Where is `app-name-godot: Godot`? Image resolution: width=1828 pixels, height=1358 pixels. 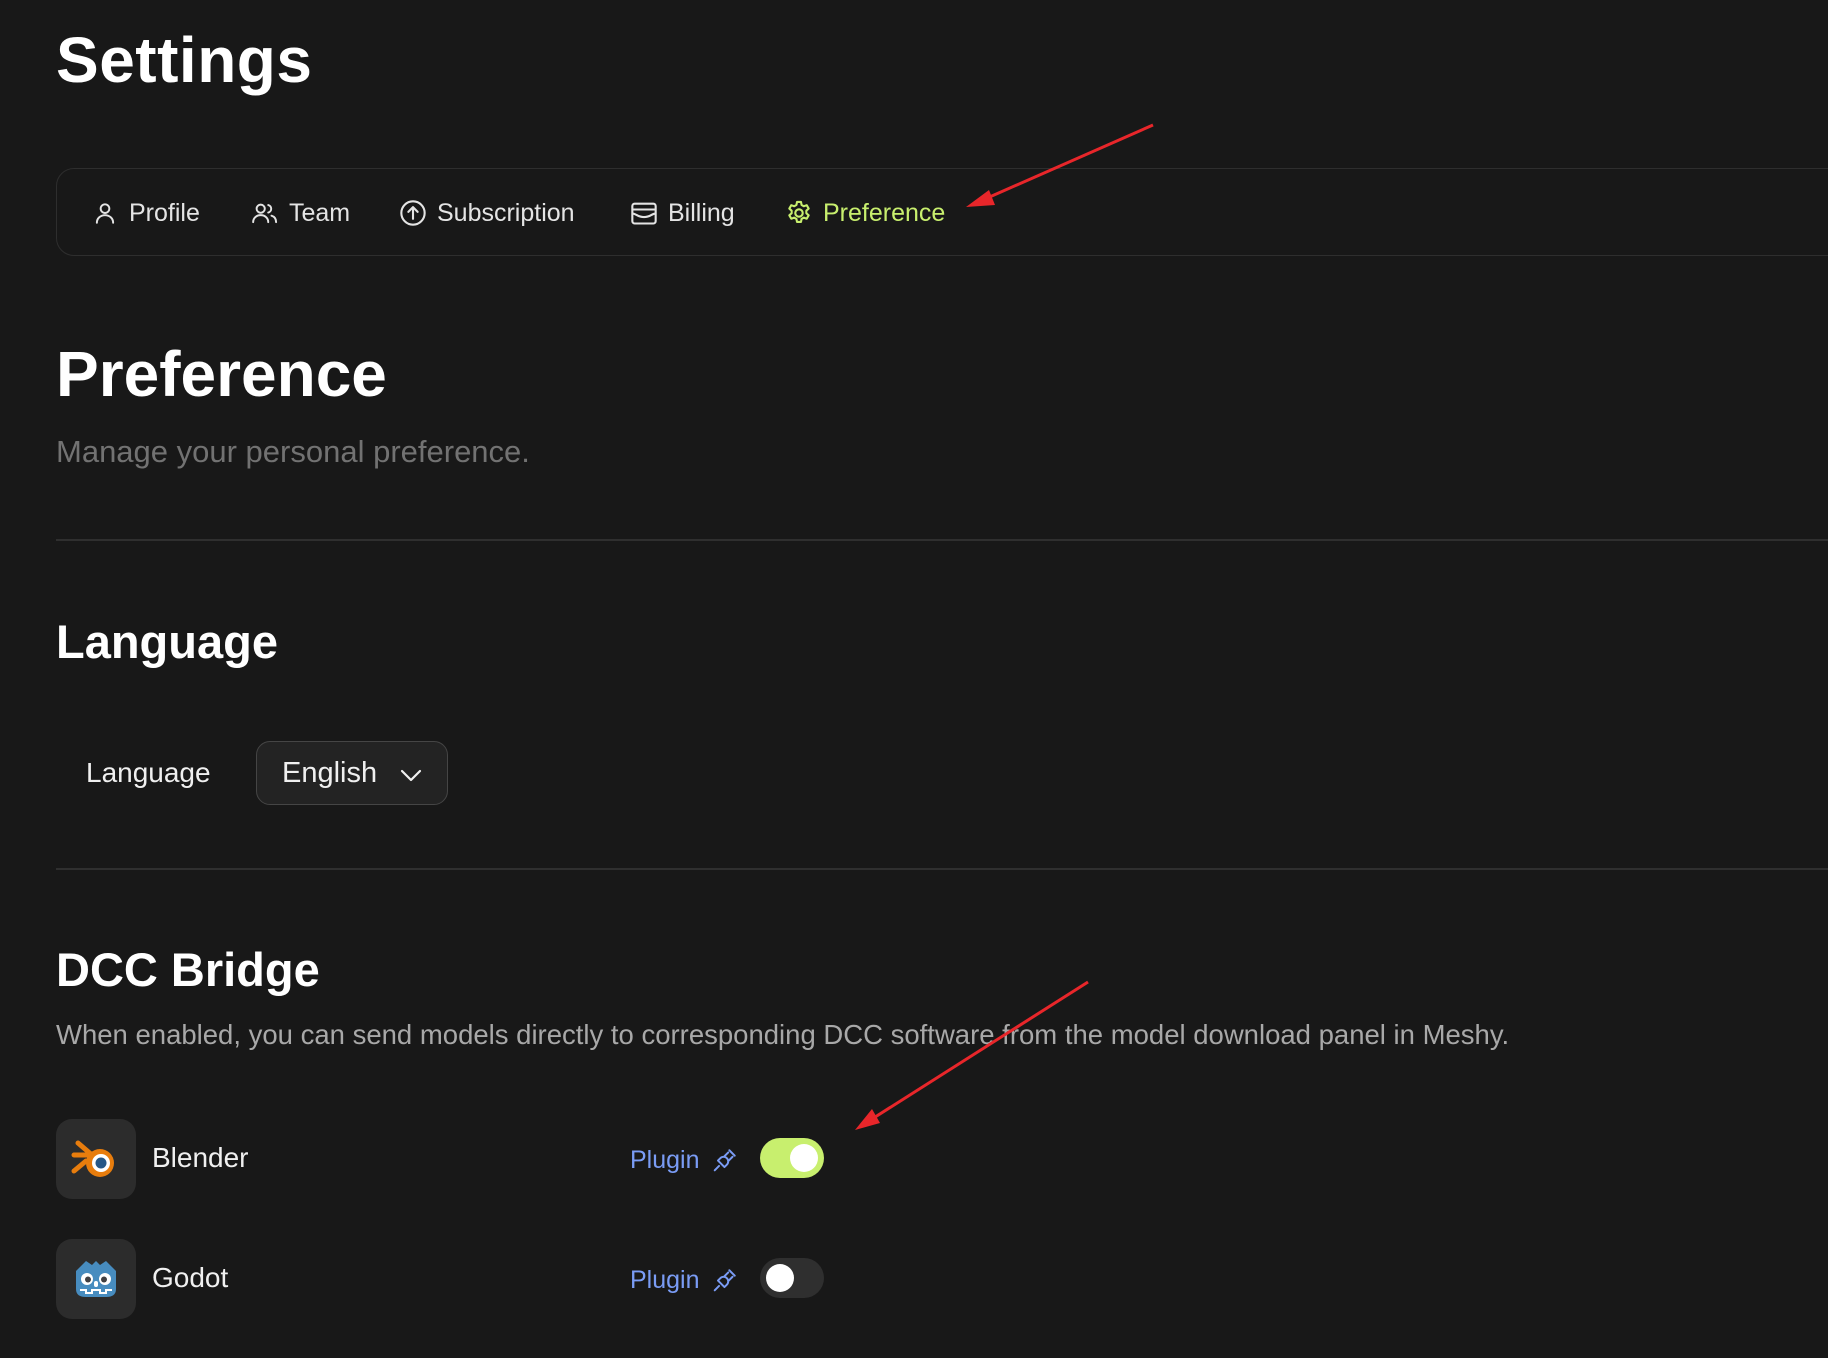 app-name-godot: Godot is located at coordinates (190, 1277).